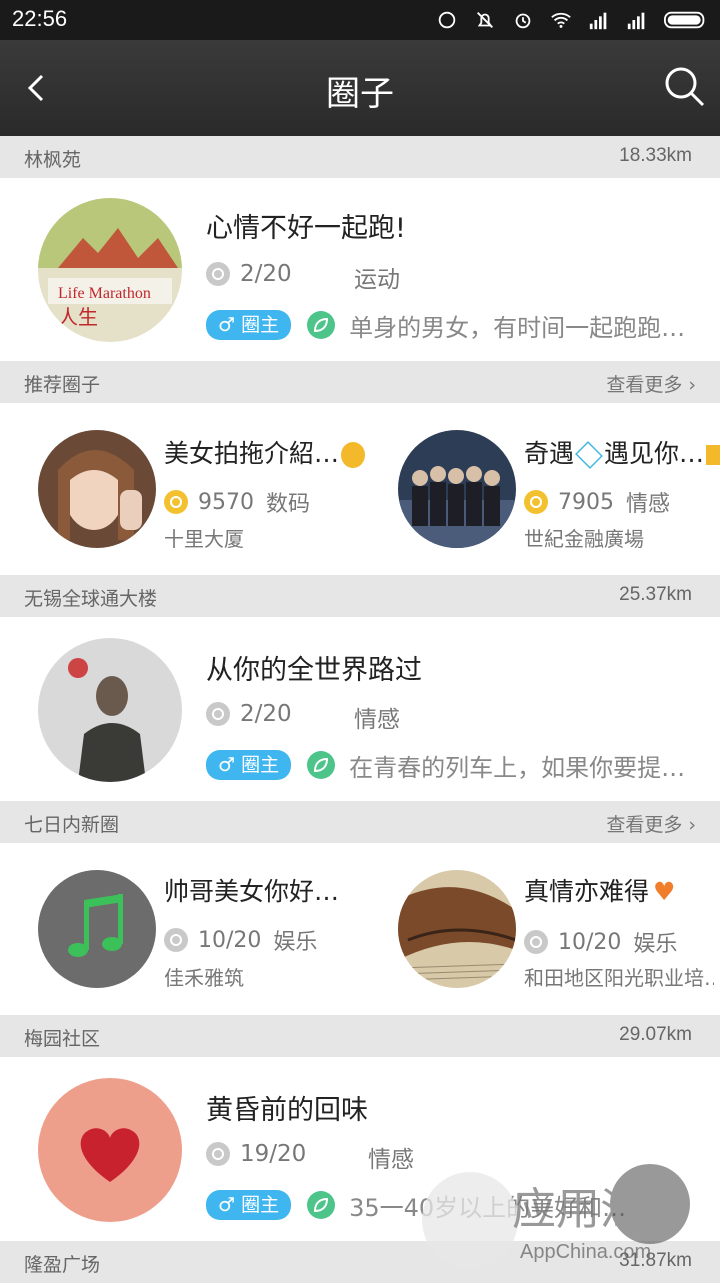 Image resolution: width=720 pixels, height=1284 pixels. I want to click on section-header: 梅园社区 29.07km, so click(360, 1036).